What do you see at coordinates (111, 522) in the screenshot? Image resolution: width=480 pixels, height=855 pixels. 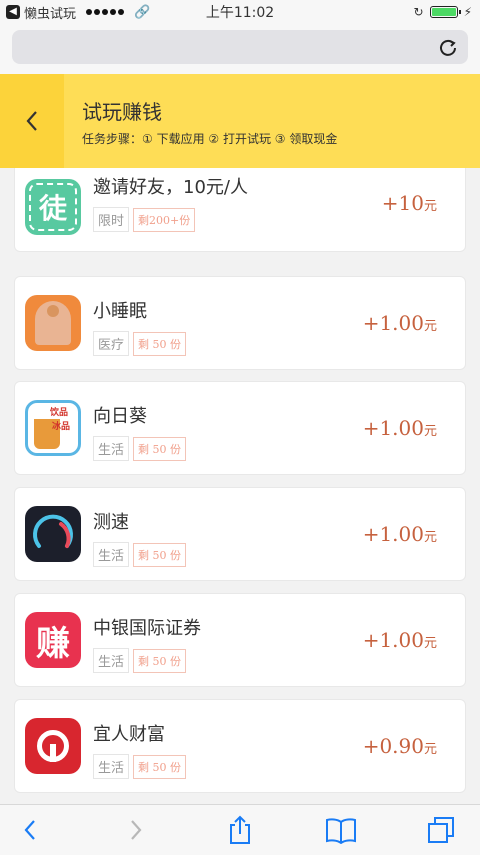 I see `task-name: 测速` at bounding box center [111, 522].